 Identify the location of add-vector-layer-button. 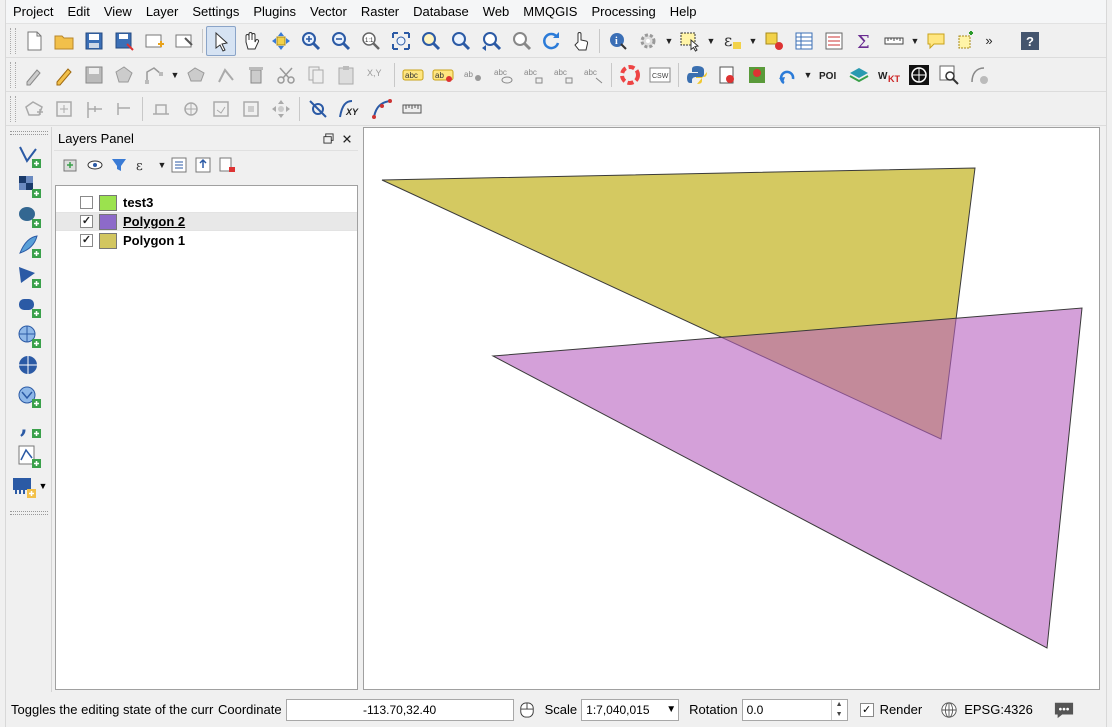
(29, 156).